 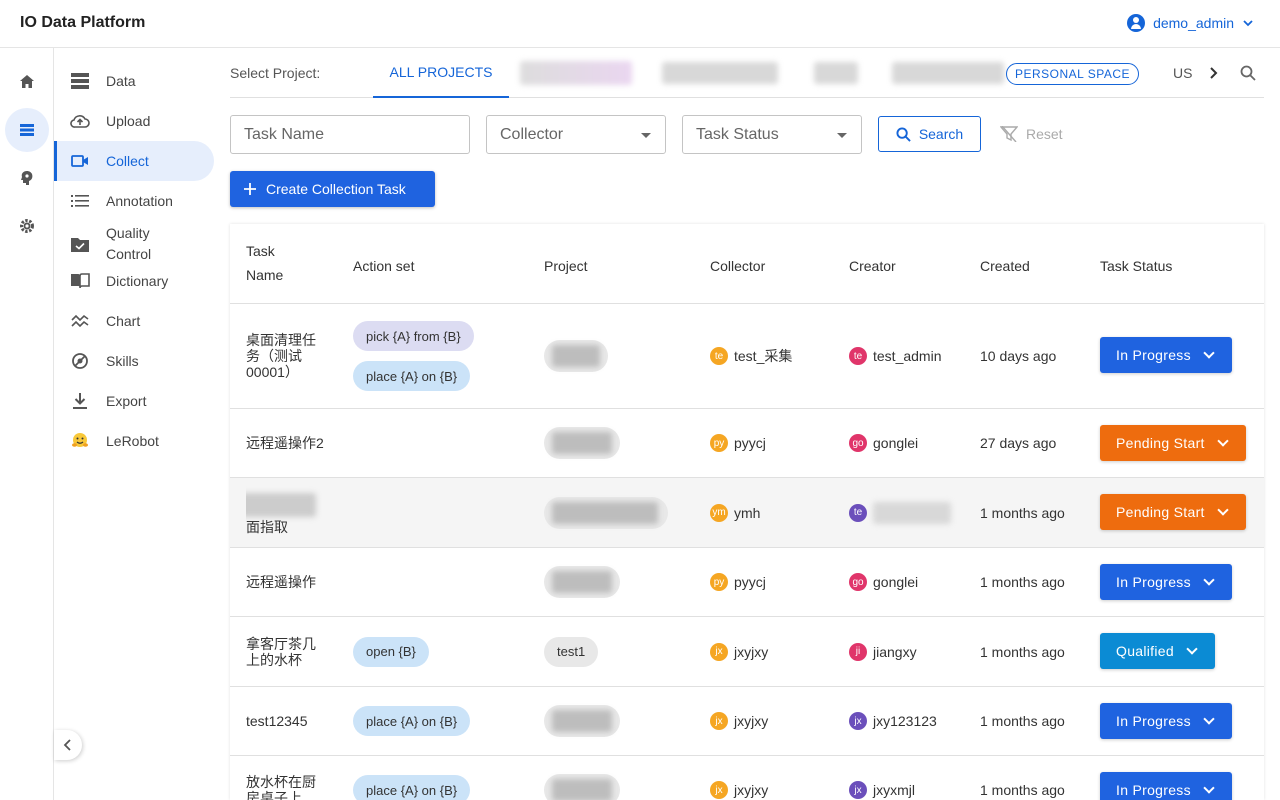 What do you see at coordinates (336, 189) in the screenshot?
I see `create-label: Create Collection Task` at bounding box center [336, 189].